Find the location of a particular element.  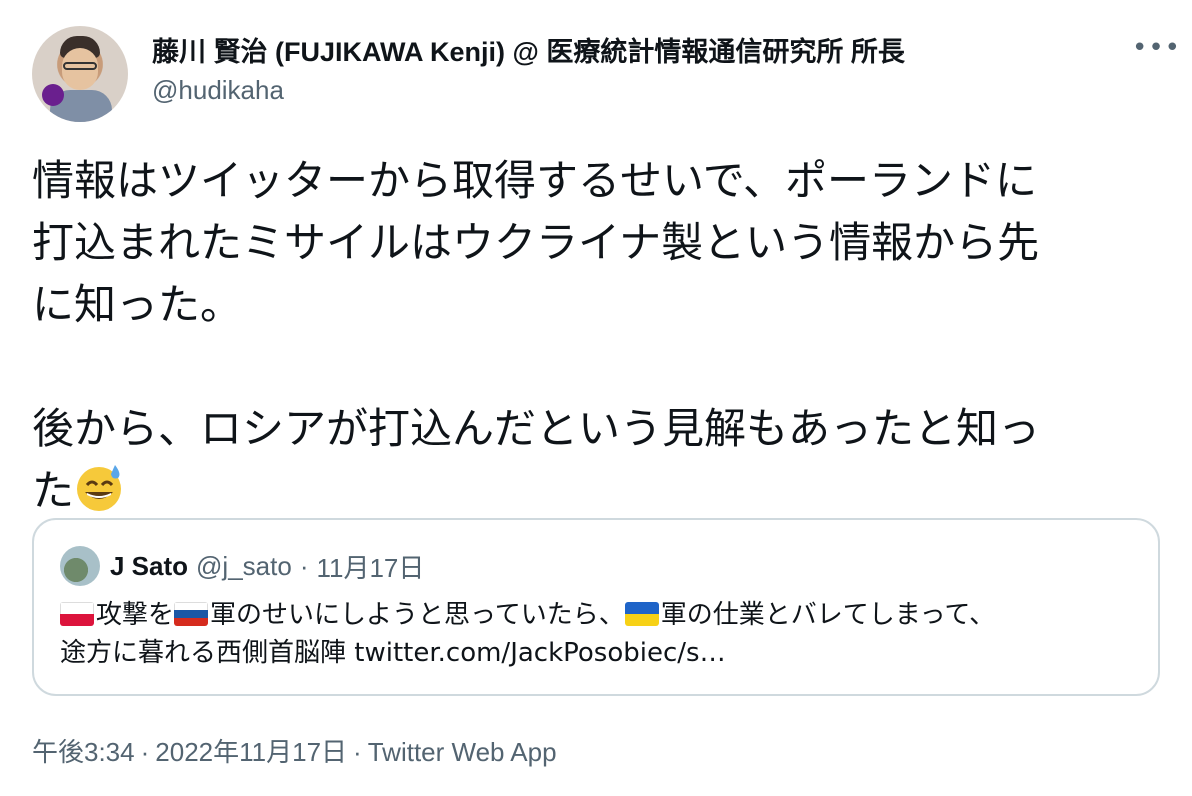

tweet-metadata: 午後3:34 · 2022年11月17日 · Twitter Web App is located at coordinates (294, 750).